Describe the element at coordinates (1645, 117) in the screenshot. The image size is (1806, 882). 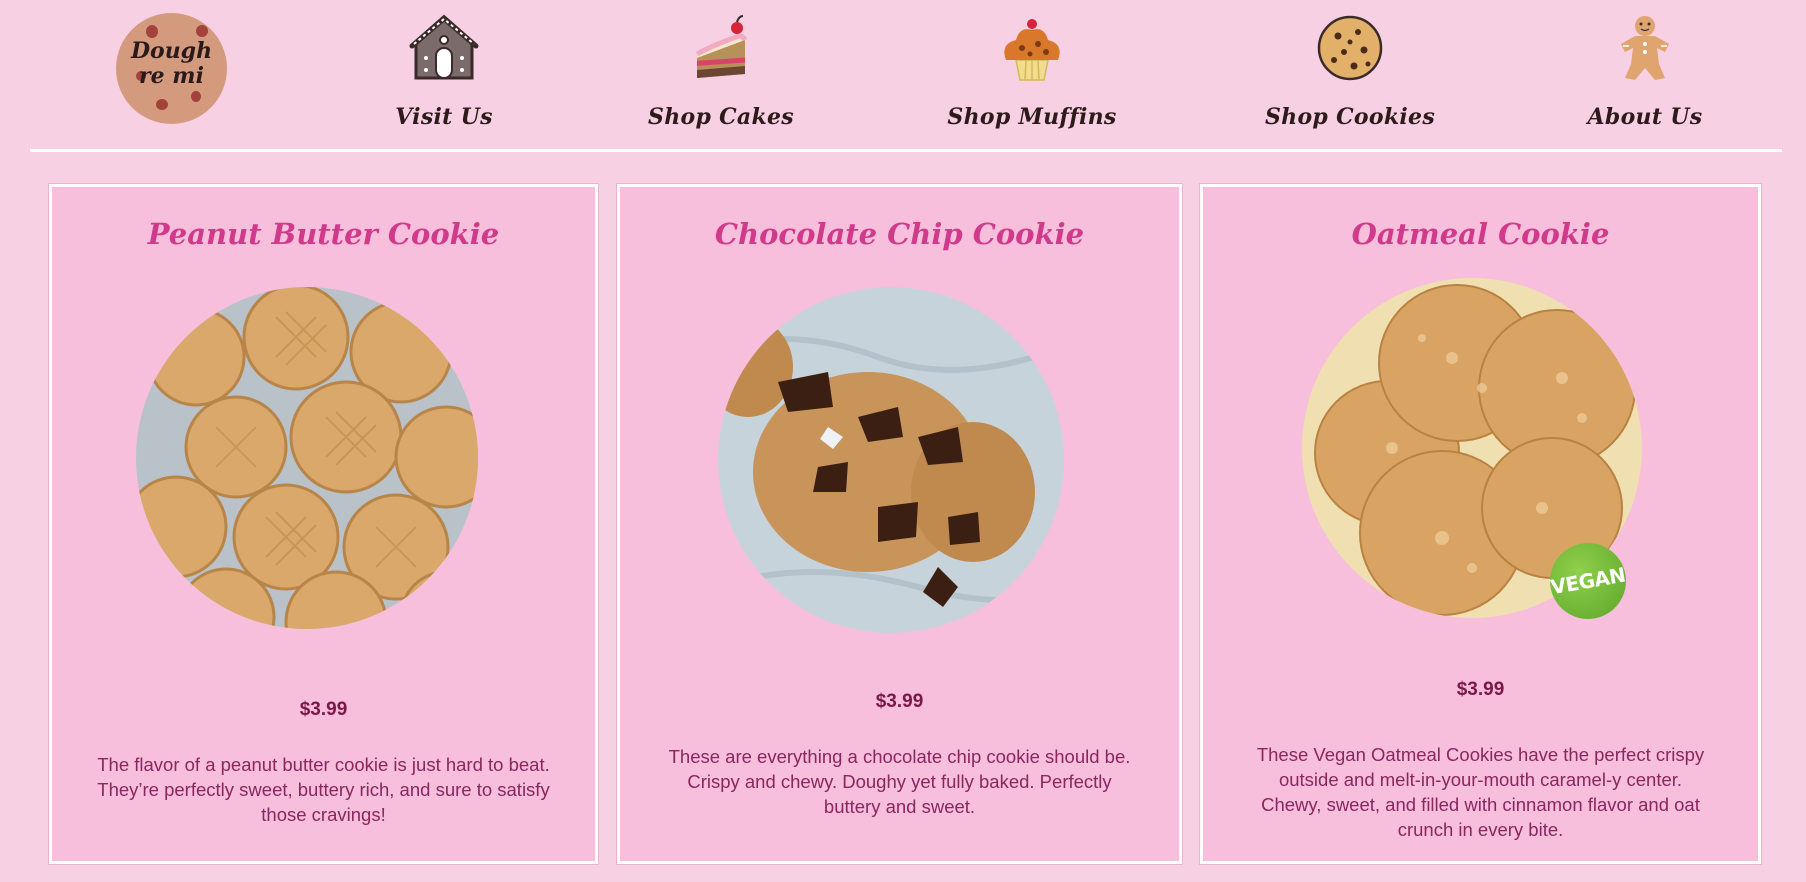
I see `nav-label: About Us` at that location.